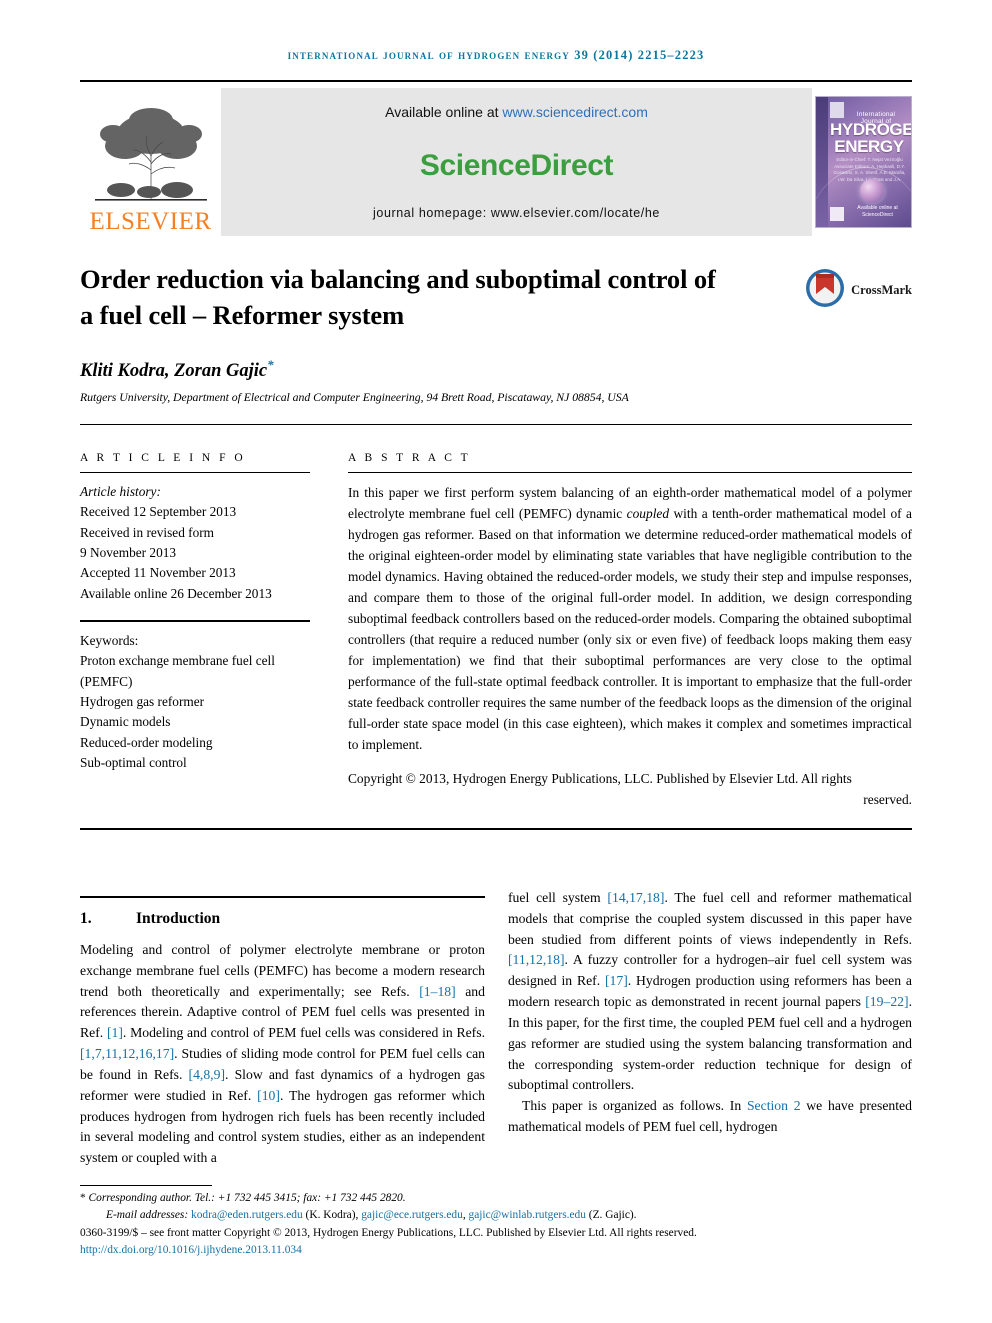  I want to click on organization-text-a: This paper is organized as follows. In, so click(634, 1106).